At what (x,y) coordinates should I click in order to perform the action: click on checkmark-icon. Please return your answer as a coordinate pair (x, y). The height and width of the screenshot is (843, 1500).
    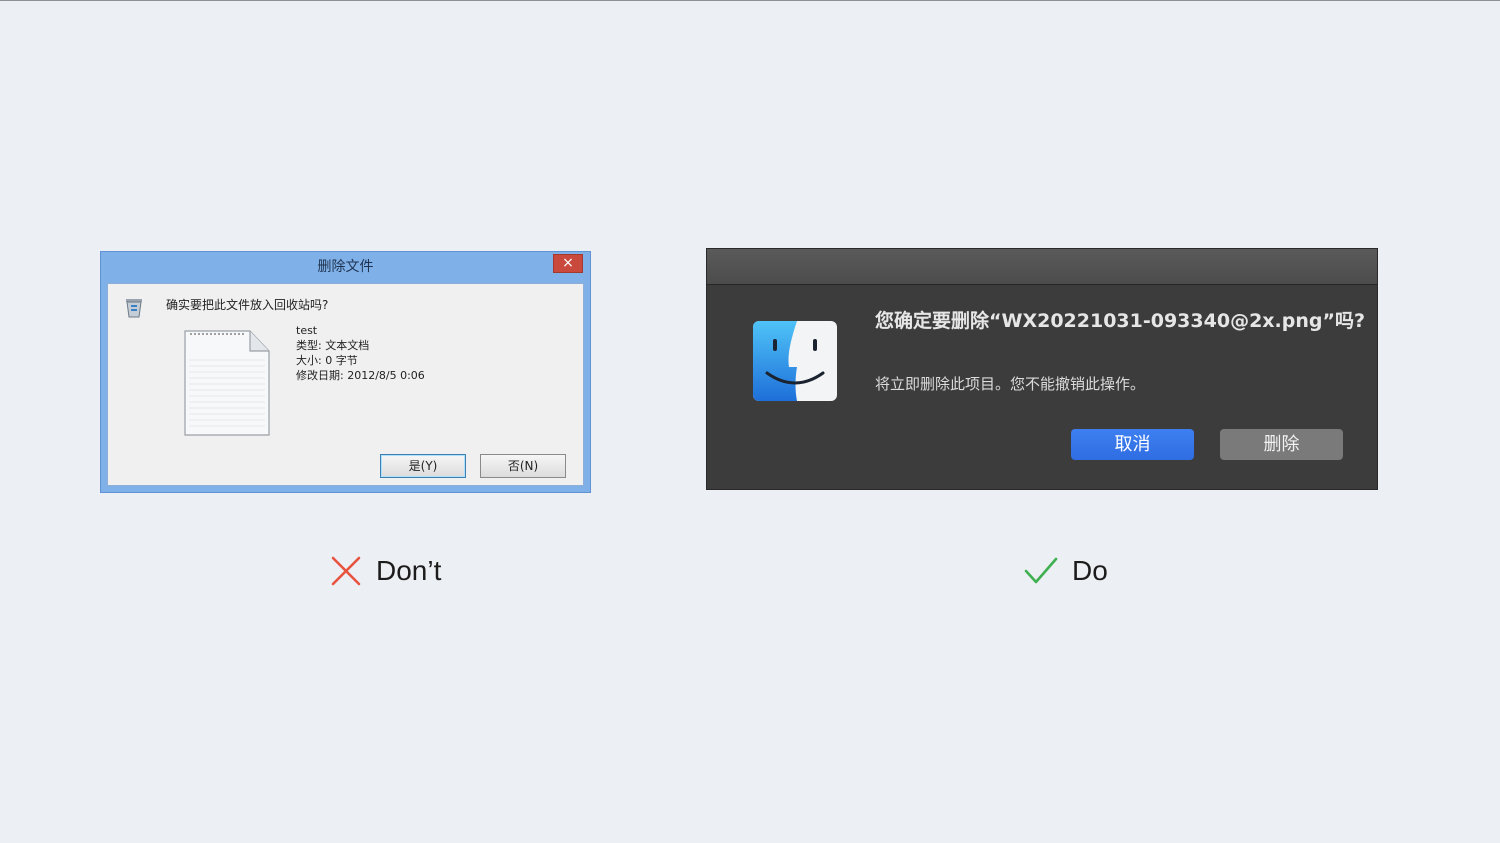
    Looking at the image, I should click on (1041, 570).